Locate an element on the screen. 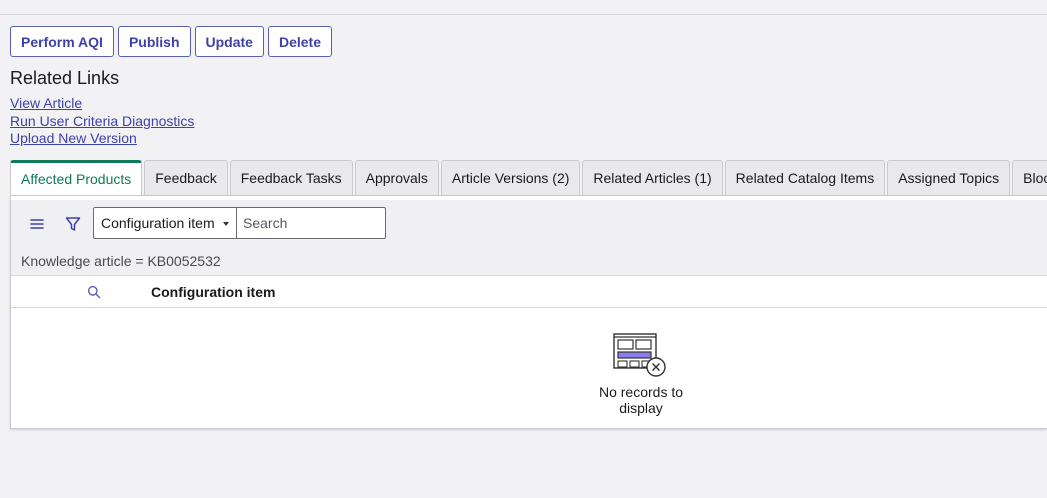  chevron-down-icon is located at coordinates (226, 224).